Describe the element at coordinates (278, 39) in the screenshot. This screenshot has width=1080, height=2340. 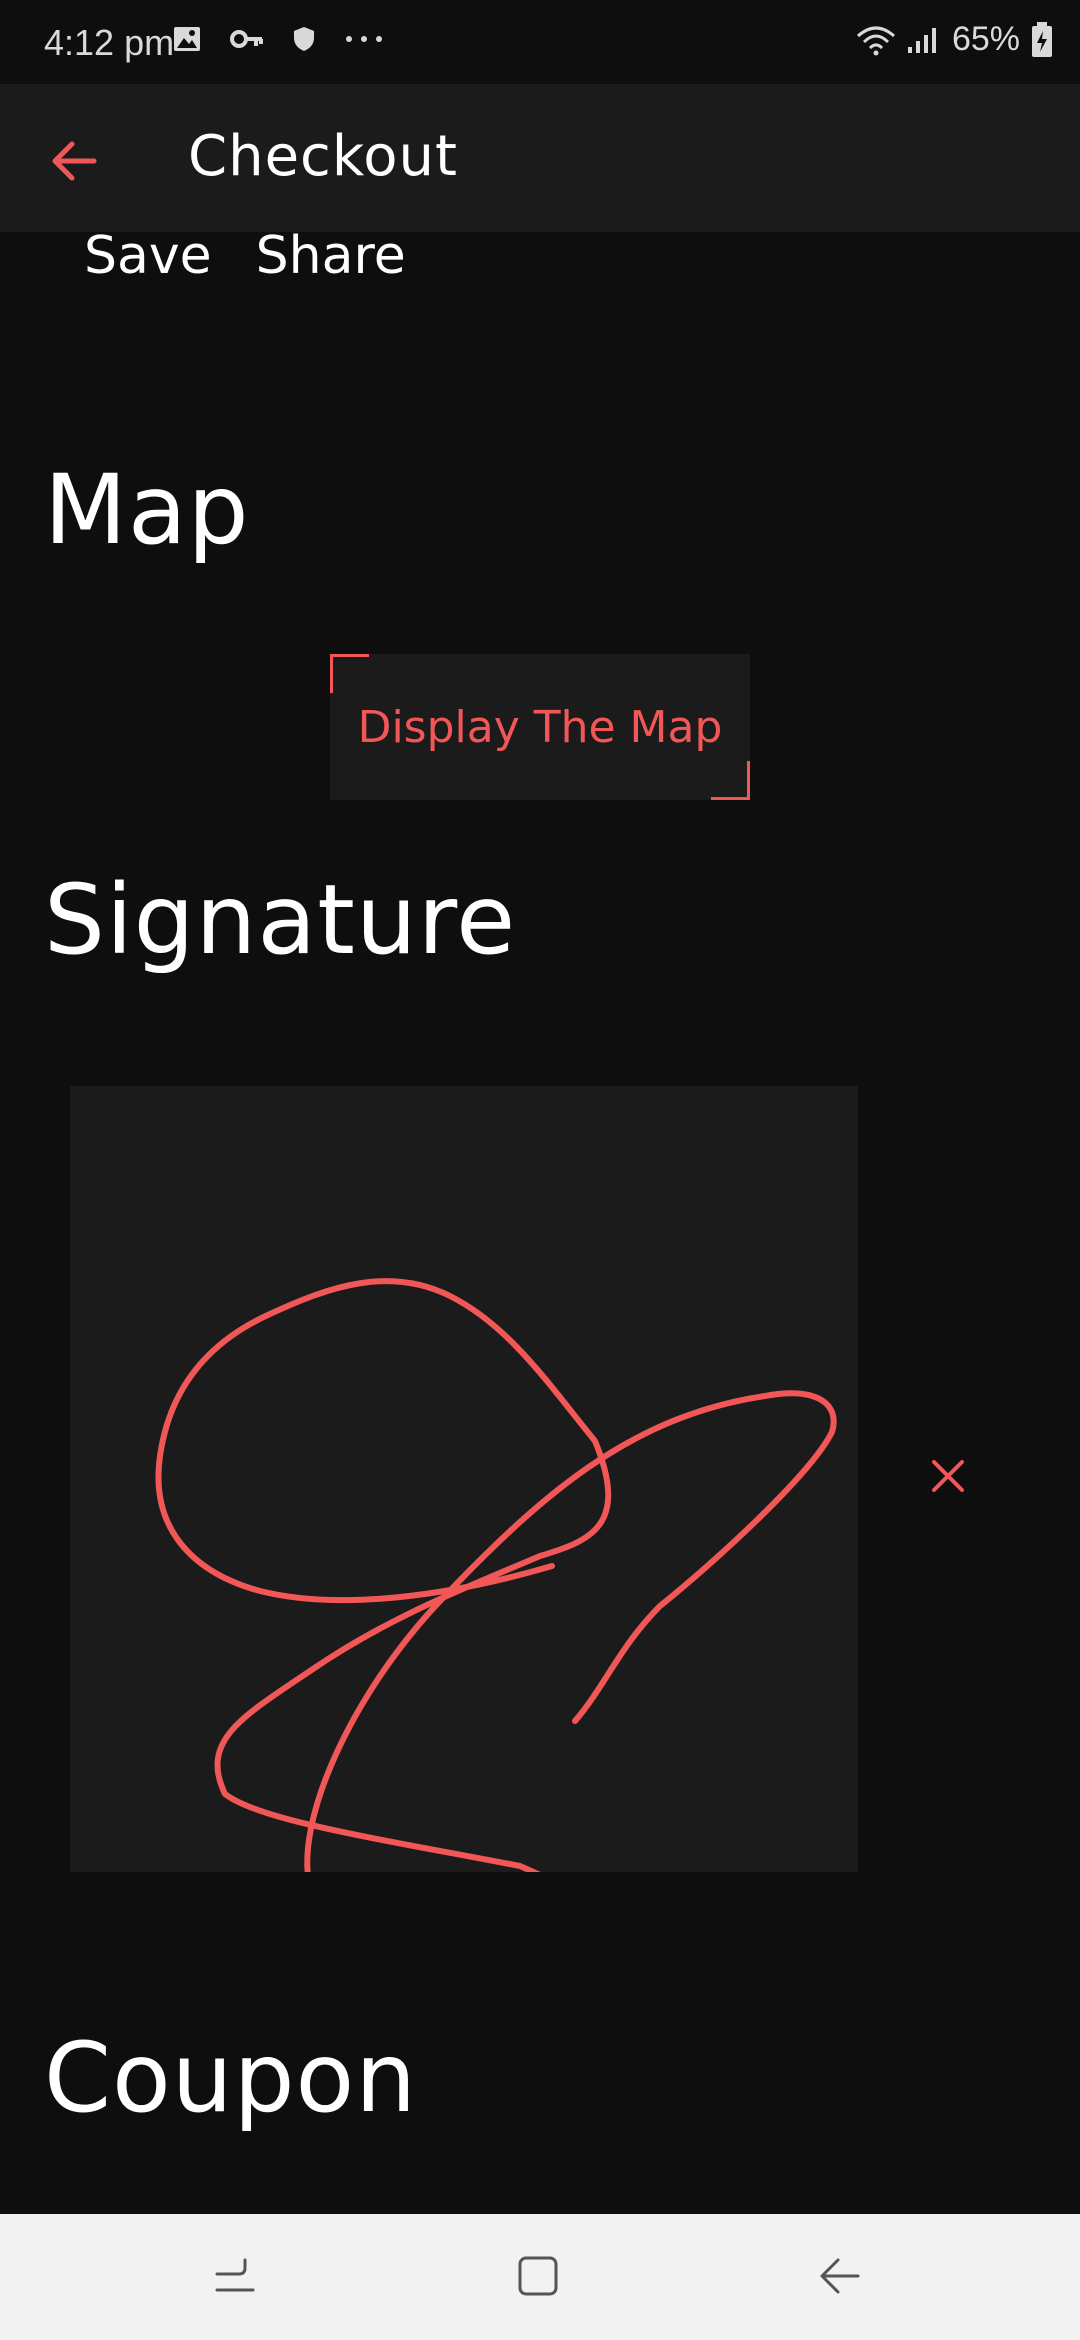
I see `notification-icons` at that location.